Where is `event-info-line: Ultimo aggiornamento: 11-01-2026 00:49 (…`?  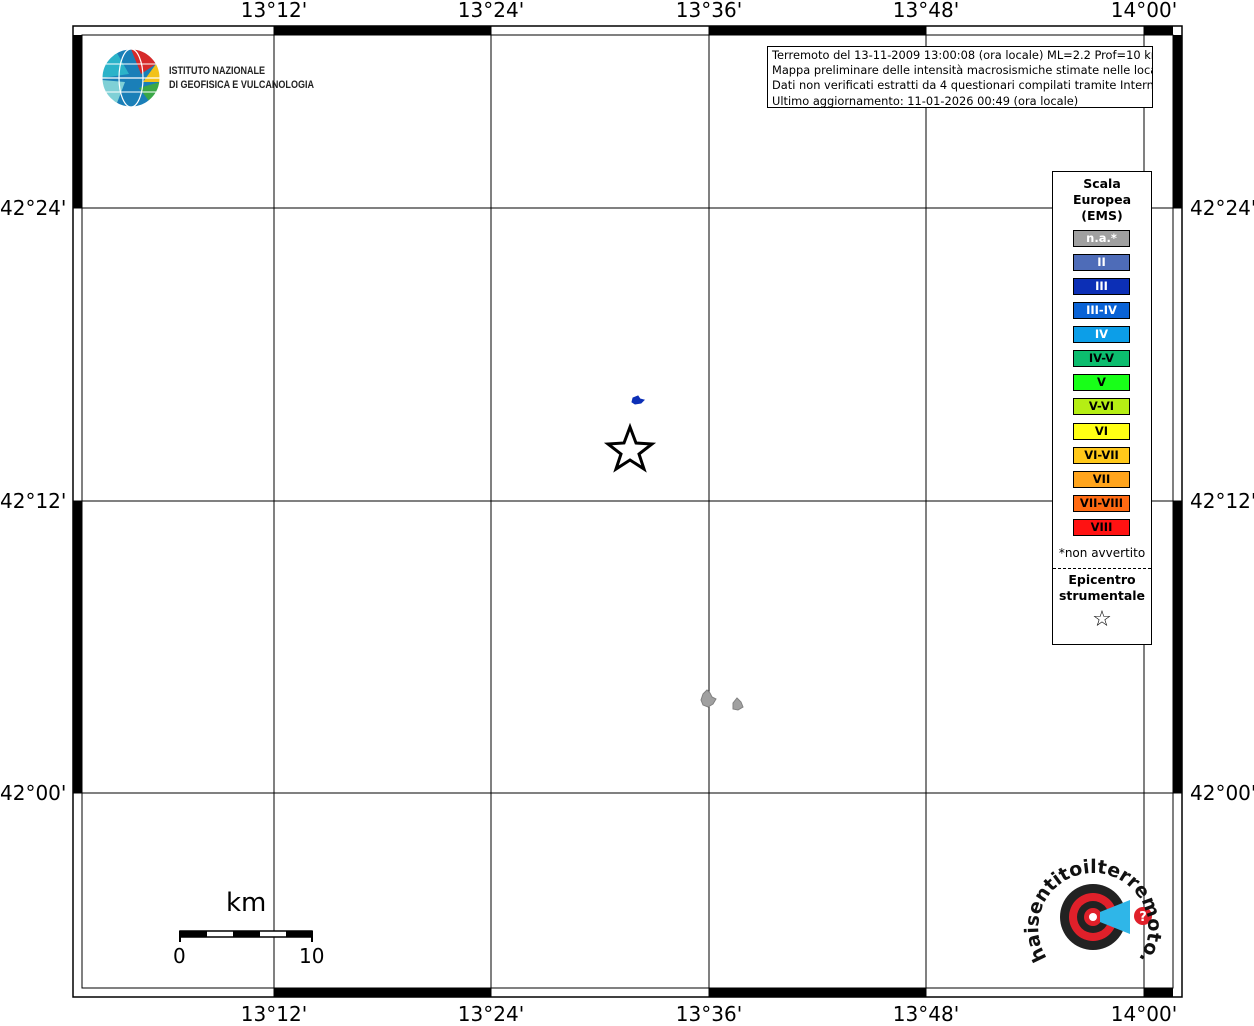 event-info-line: Ultimo aggiornamento: 11-01-2026 00:49 (… is located at coordinates (925, 100).